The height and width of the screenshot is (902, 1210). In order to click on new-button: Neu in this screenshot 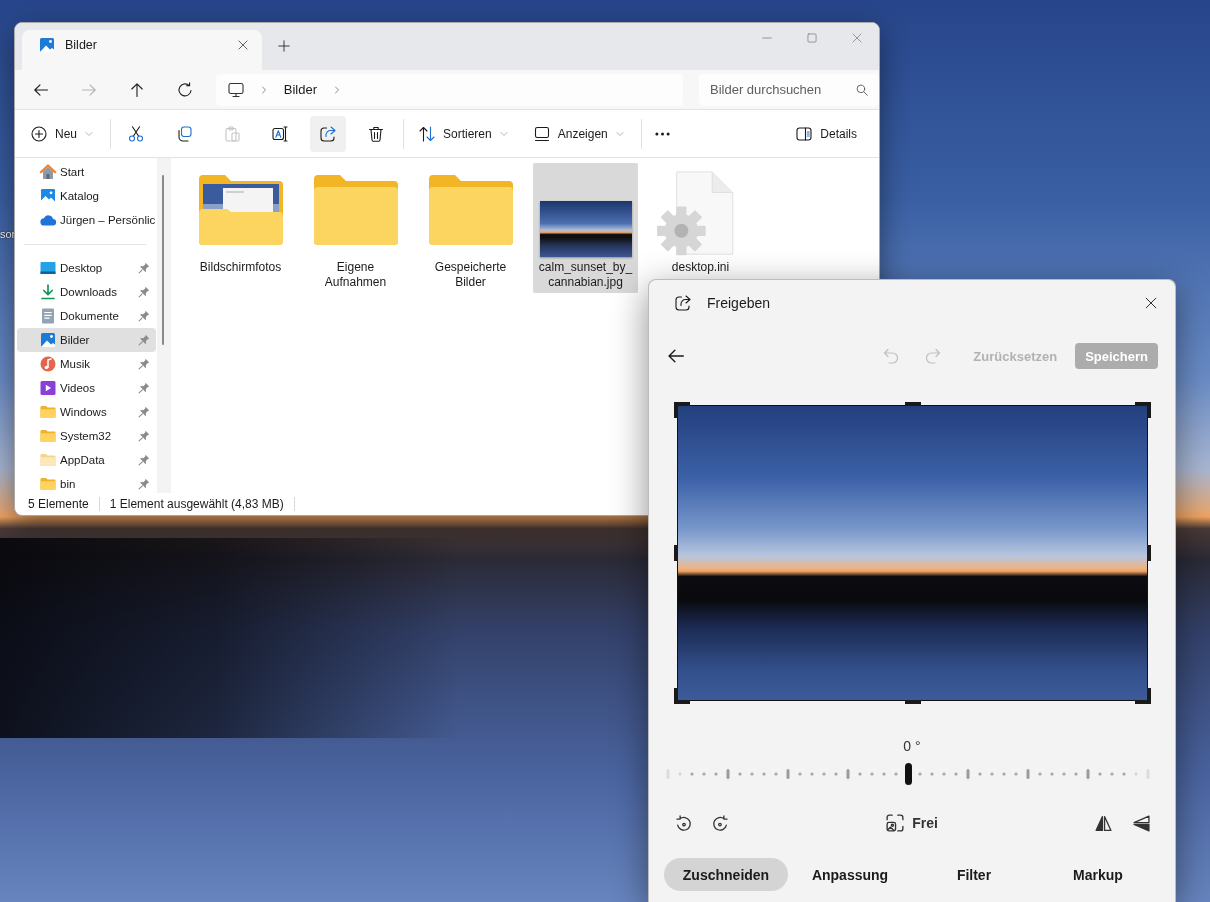, I will do `click(62, 133)`.